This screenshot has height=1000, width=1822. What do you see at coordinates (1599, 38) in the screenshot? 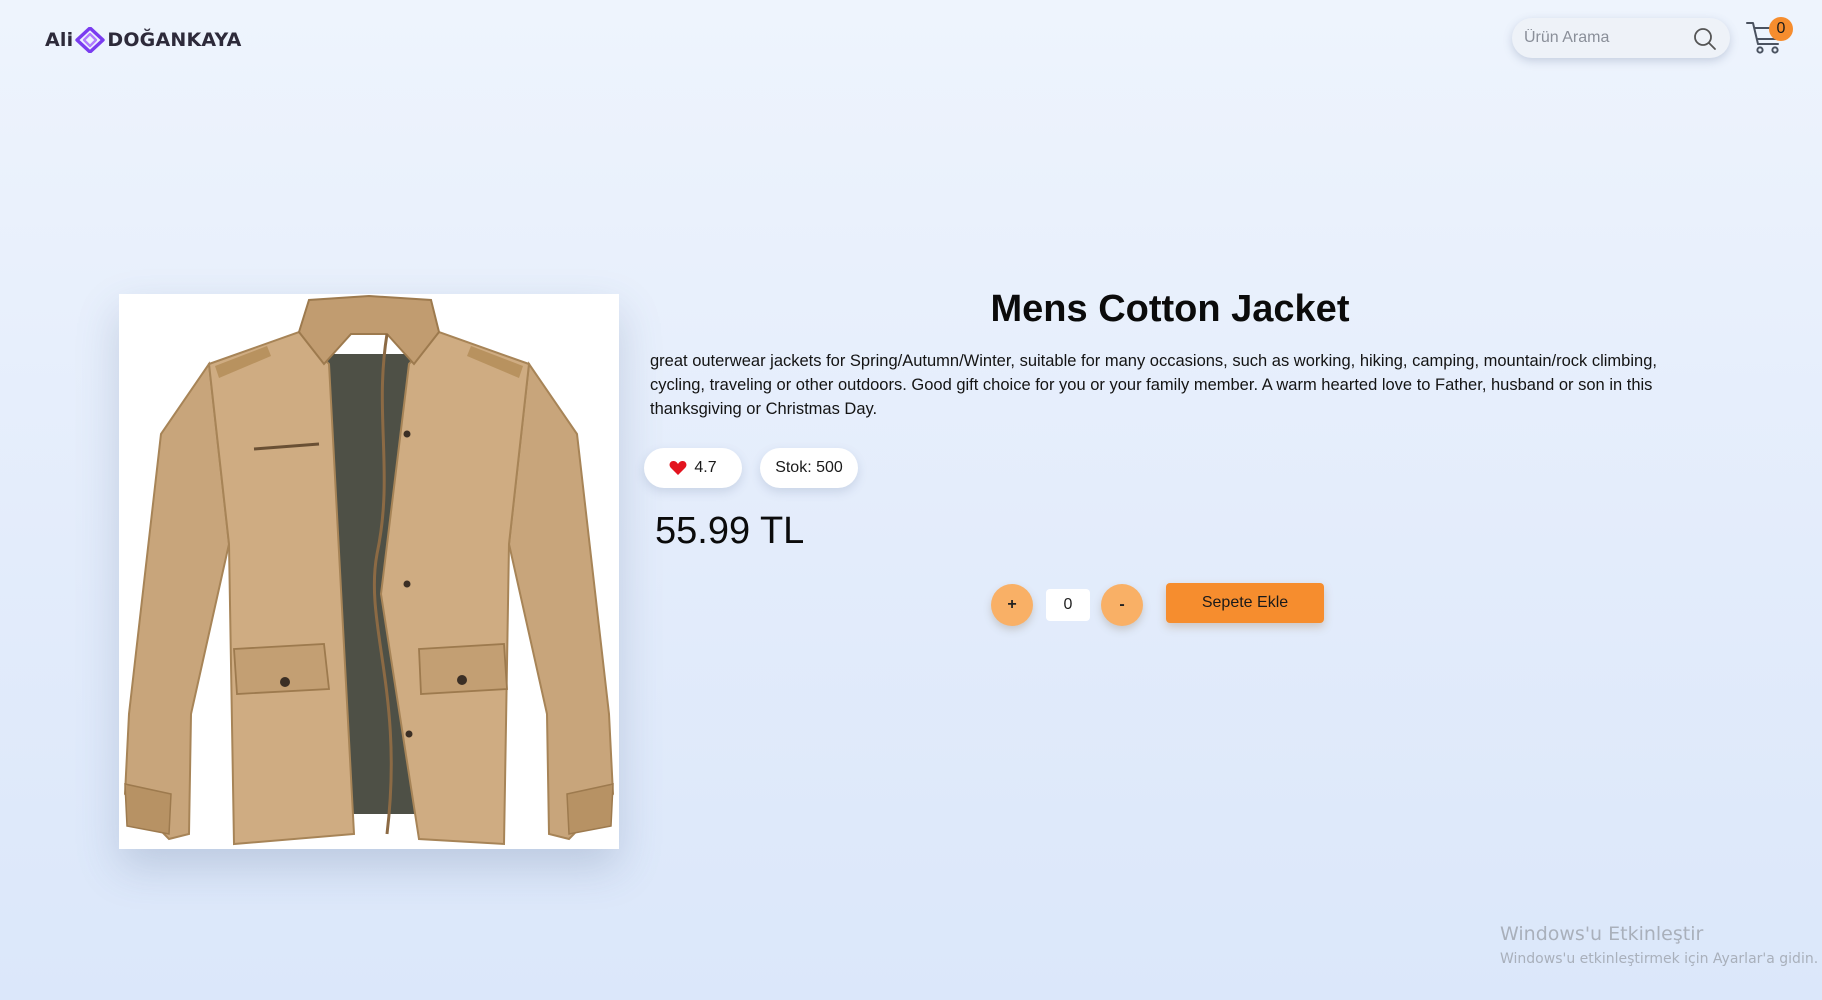
I see `search-input` at bounding box center [1599, 38].